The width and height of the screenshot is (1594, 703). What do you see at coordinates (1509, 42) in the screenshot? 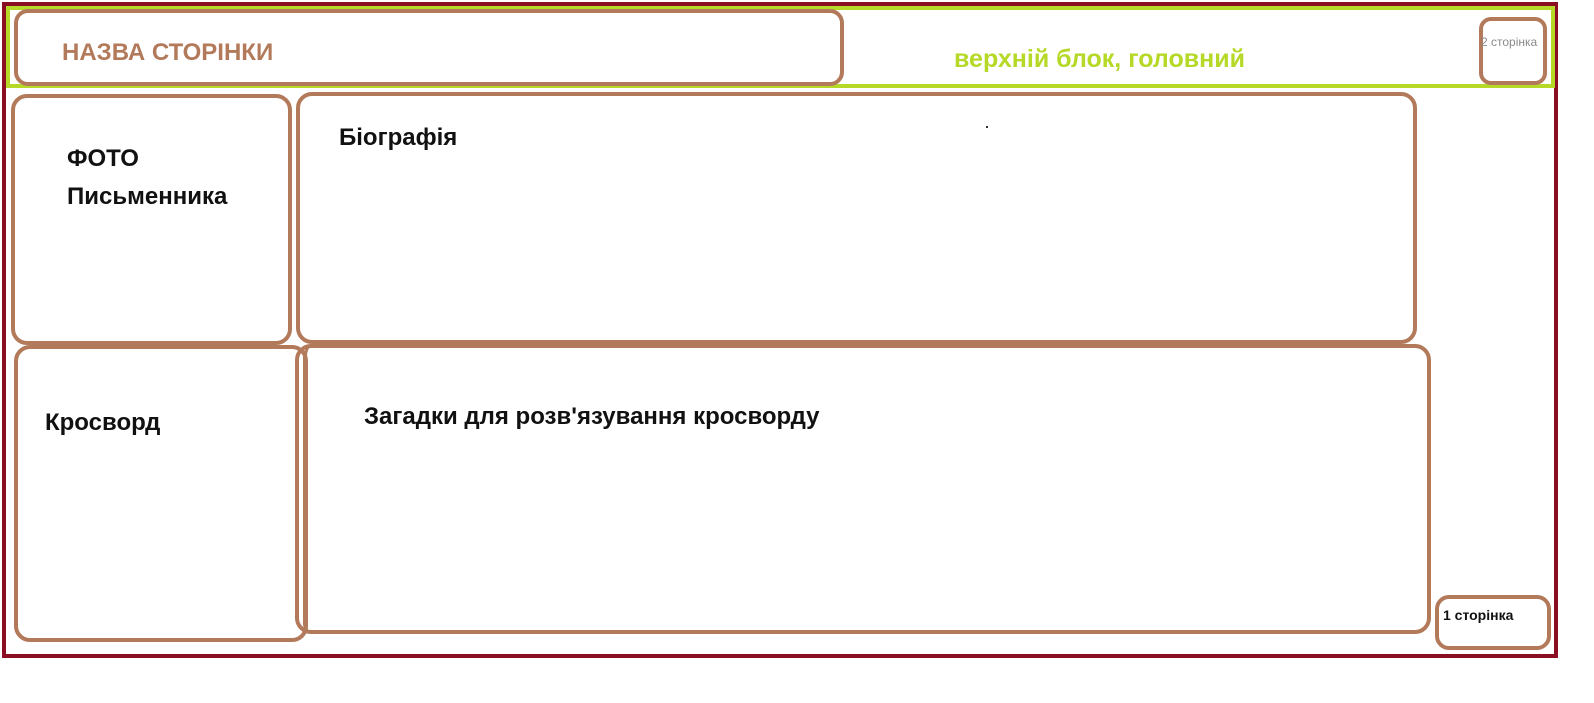
I see `page-2-link-label: 2 сторінка` at bounding box center [1509, 42].